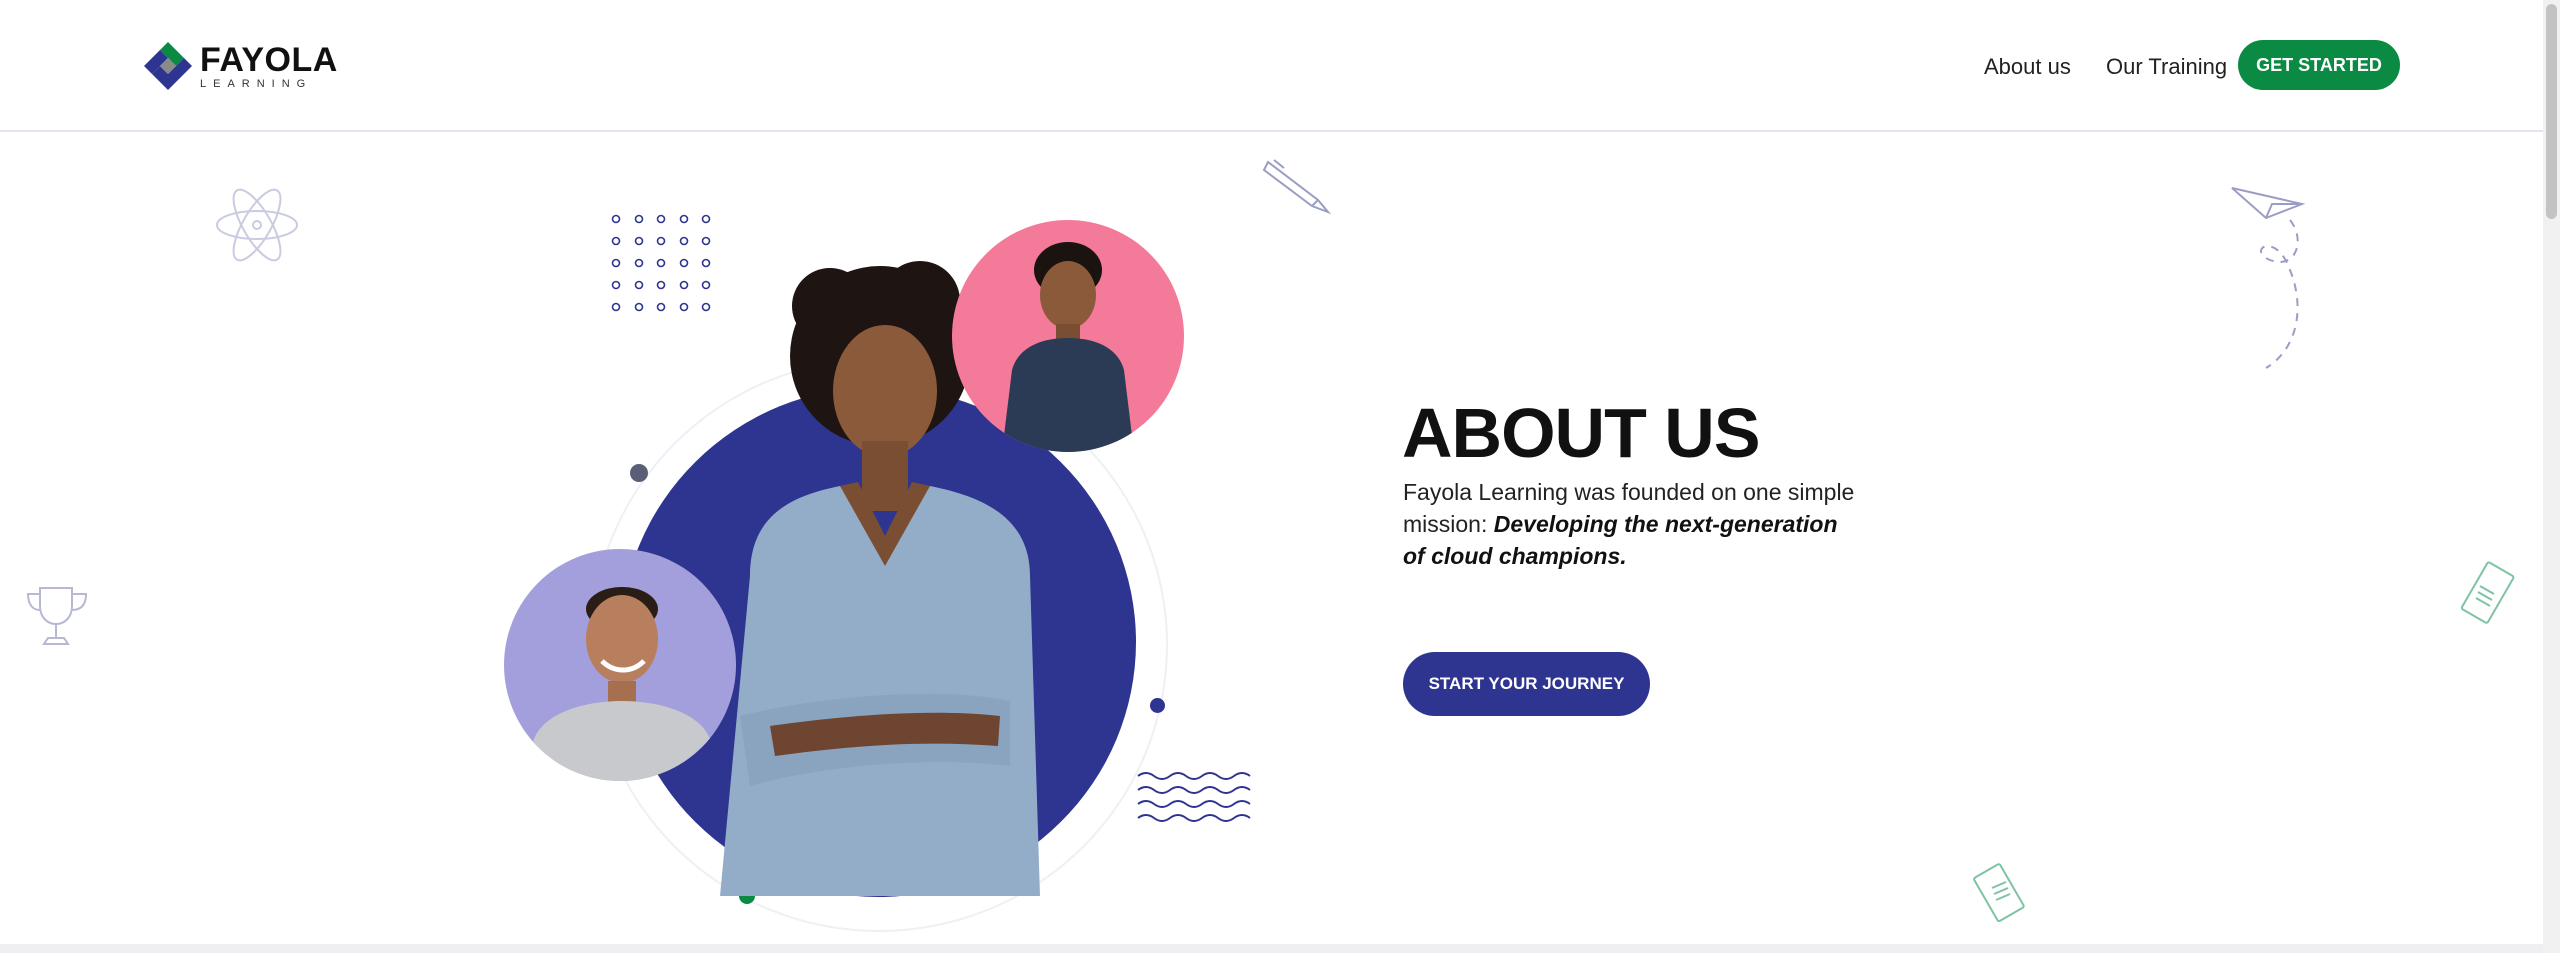 This screenshot has width=2560, height=953. What do you see at coordinates (168, 66) in the screenshot?
I see `logo-mark-icon` at bounding box center [168, 66].